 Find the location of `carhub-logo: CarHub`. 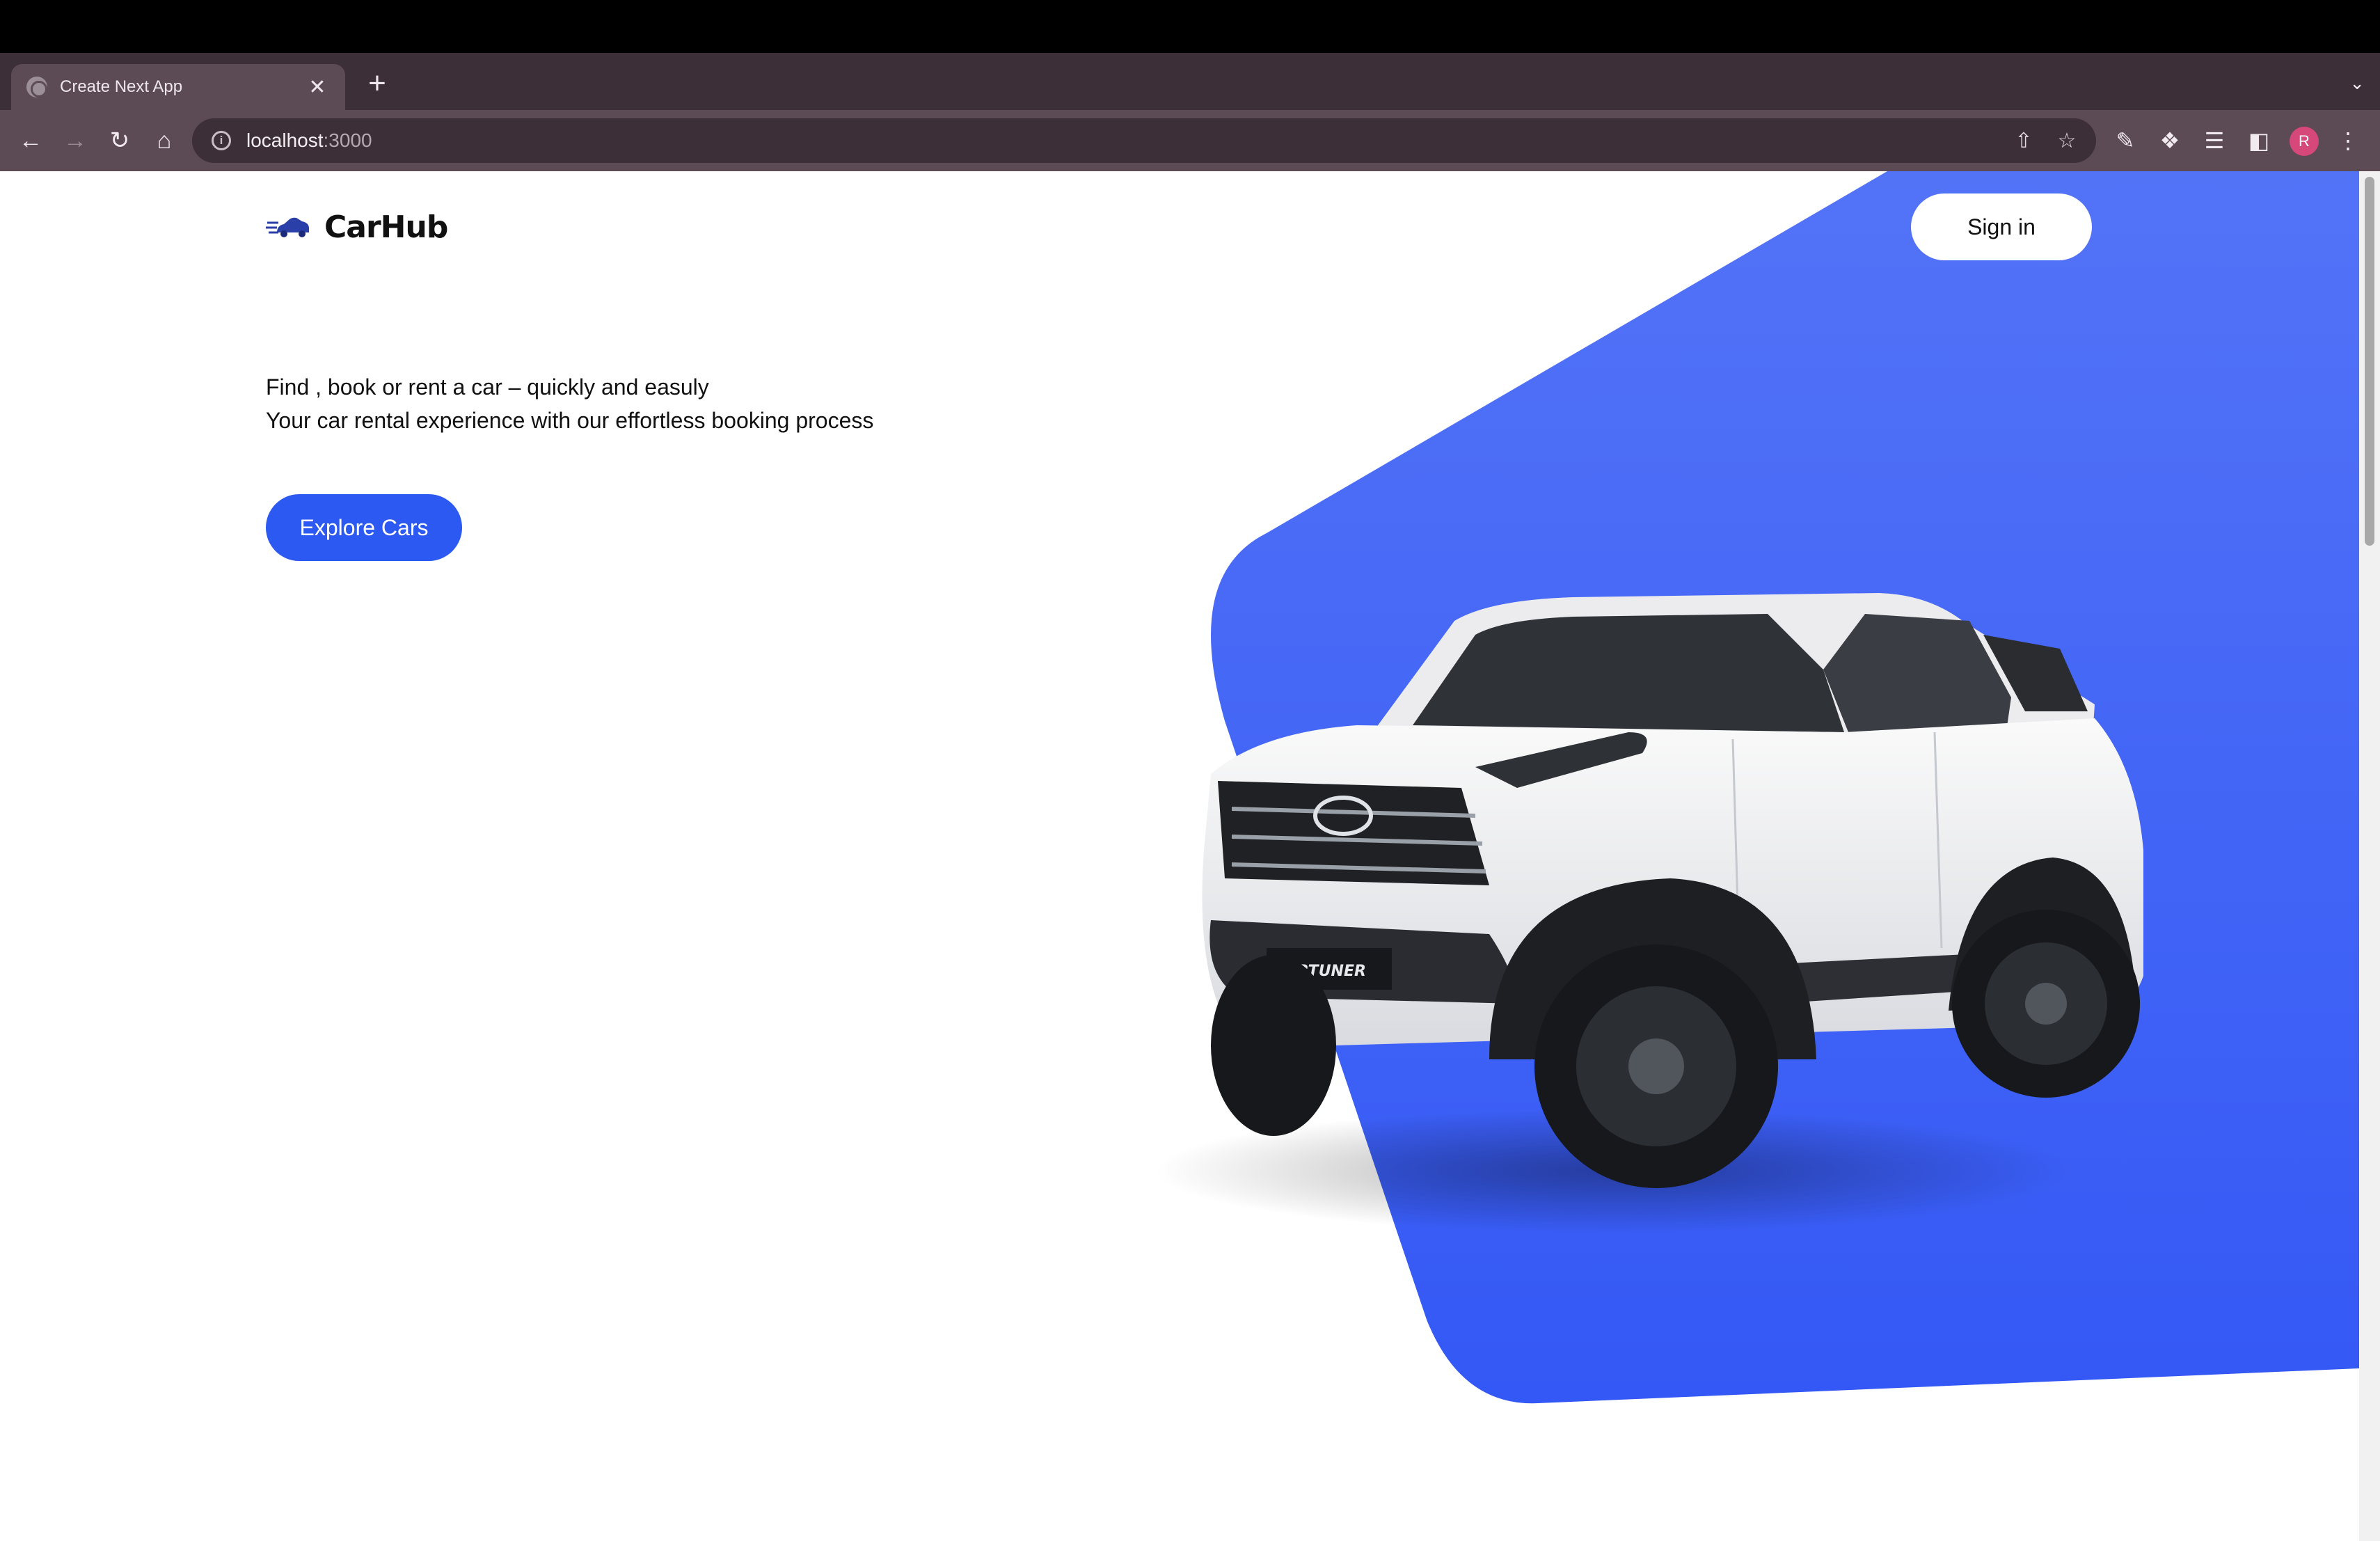

carhub-logo: CarHub is located at coordinates (357, 227).